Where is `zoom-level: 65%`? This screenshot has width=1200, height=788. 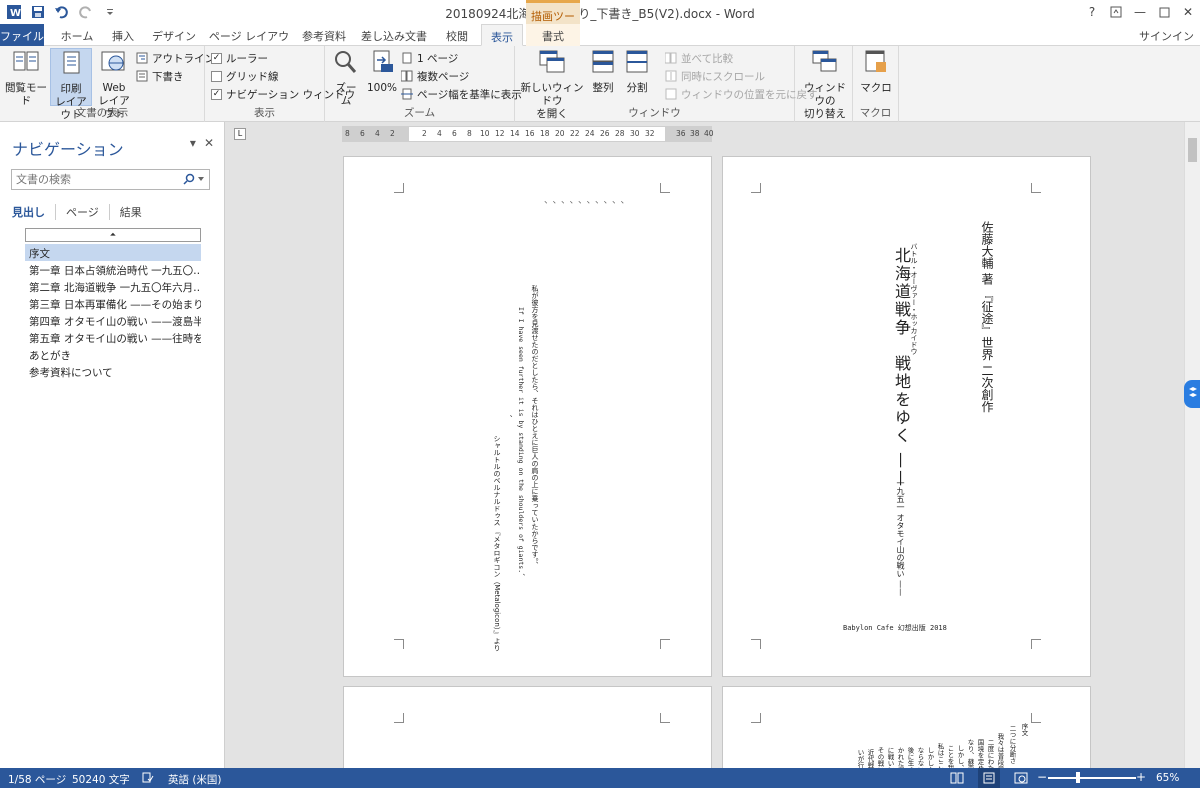 zoom-level: 65% is located at coordinates (1167, 778).